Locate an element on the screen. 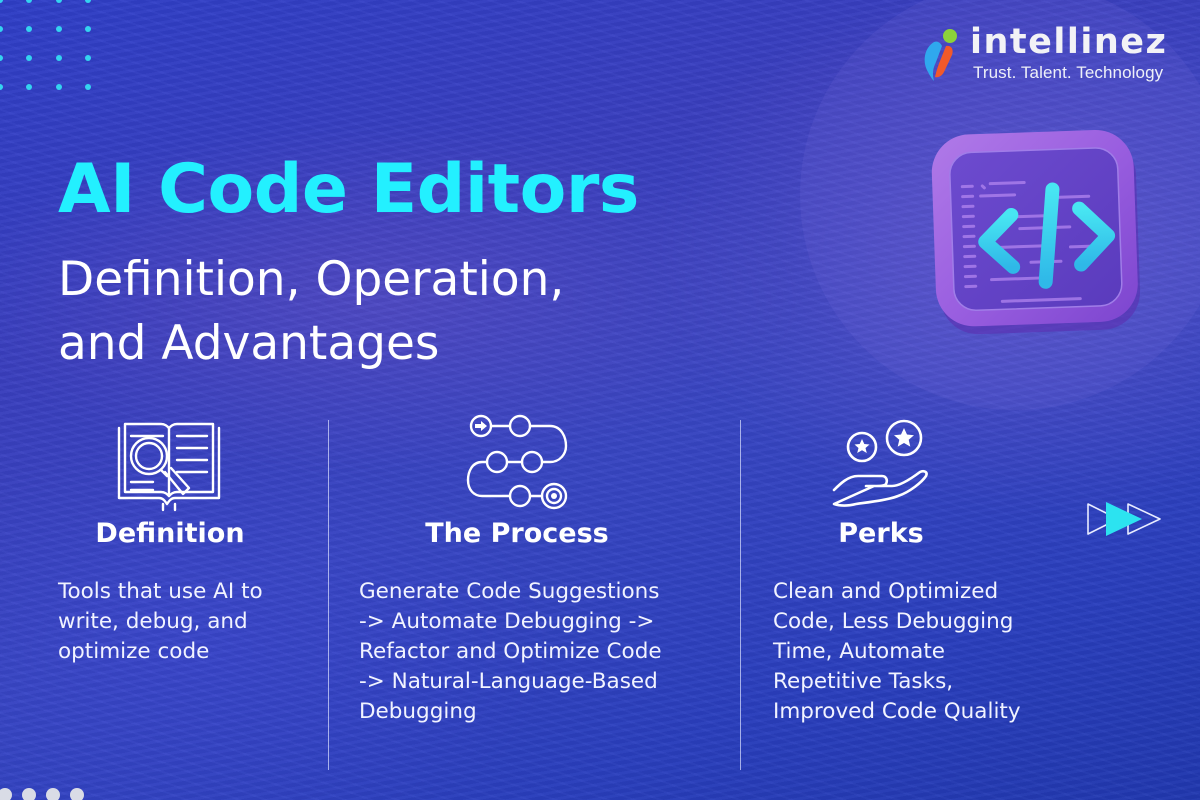 This screenshot has width=1200, height=800. perks-heading: Perks is located at coordinates (881, 533).